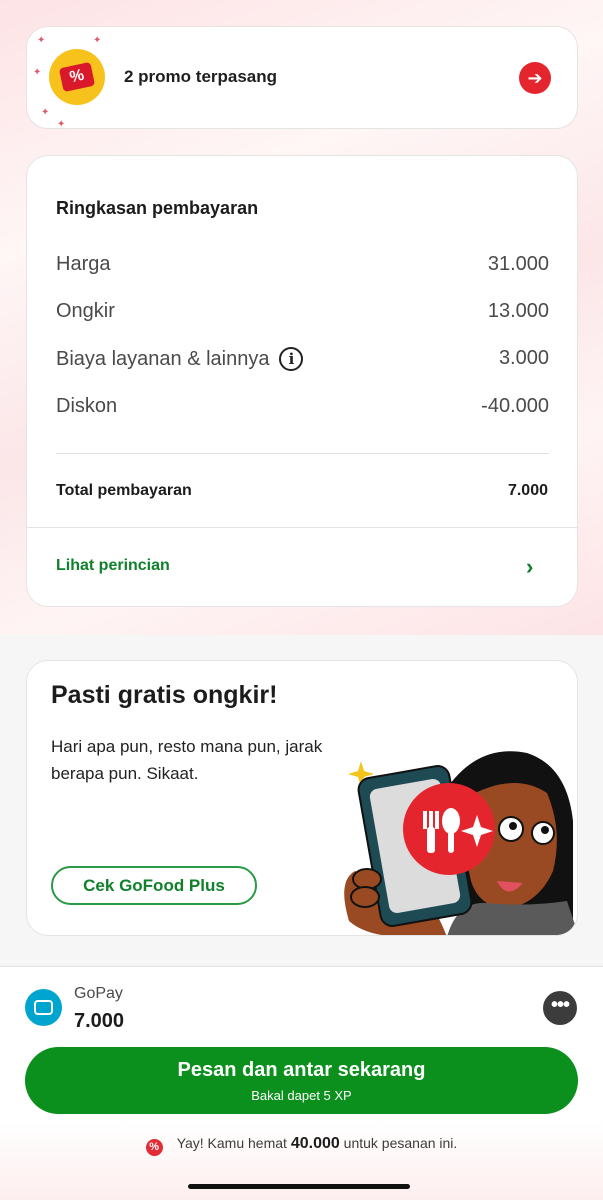 The image size is (603, 1200). Describe the element at coordinates (400, 1143) in the screenshot. I see `saving-suffix: untuk pesanan ini.` at that location.